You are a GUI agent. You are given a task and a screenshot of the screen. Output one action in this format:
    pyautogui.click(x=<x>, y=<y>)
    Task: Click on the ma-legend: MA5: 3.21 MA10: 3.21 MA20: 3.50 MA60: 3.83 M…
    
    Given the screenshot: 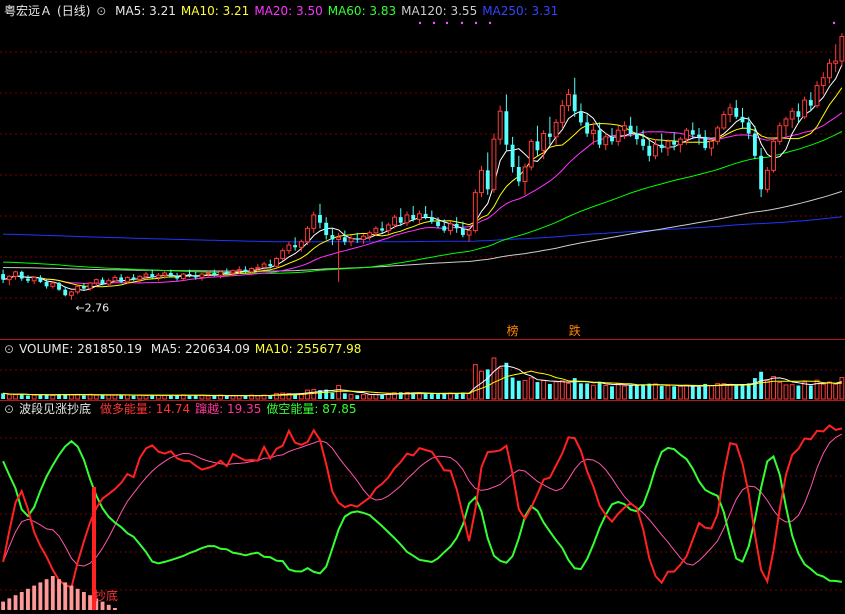 What is the action you would take?
    pyautogui.click(x=339, y=11)
    